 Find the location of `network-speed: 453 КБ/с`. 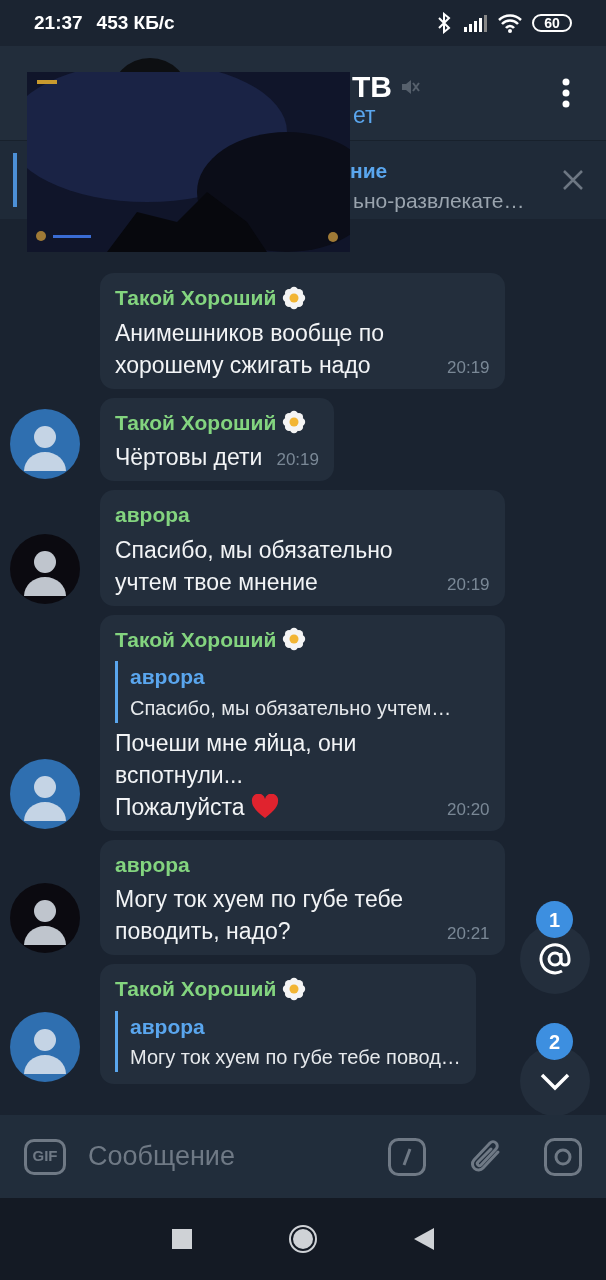

network-speed: 453 КБ/с is located at coordinates (135, 22).